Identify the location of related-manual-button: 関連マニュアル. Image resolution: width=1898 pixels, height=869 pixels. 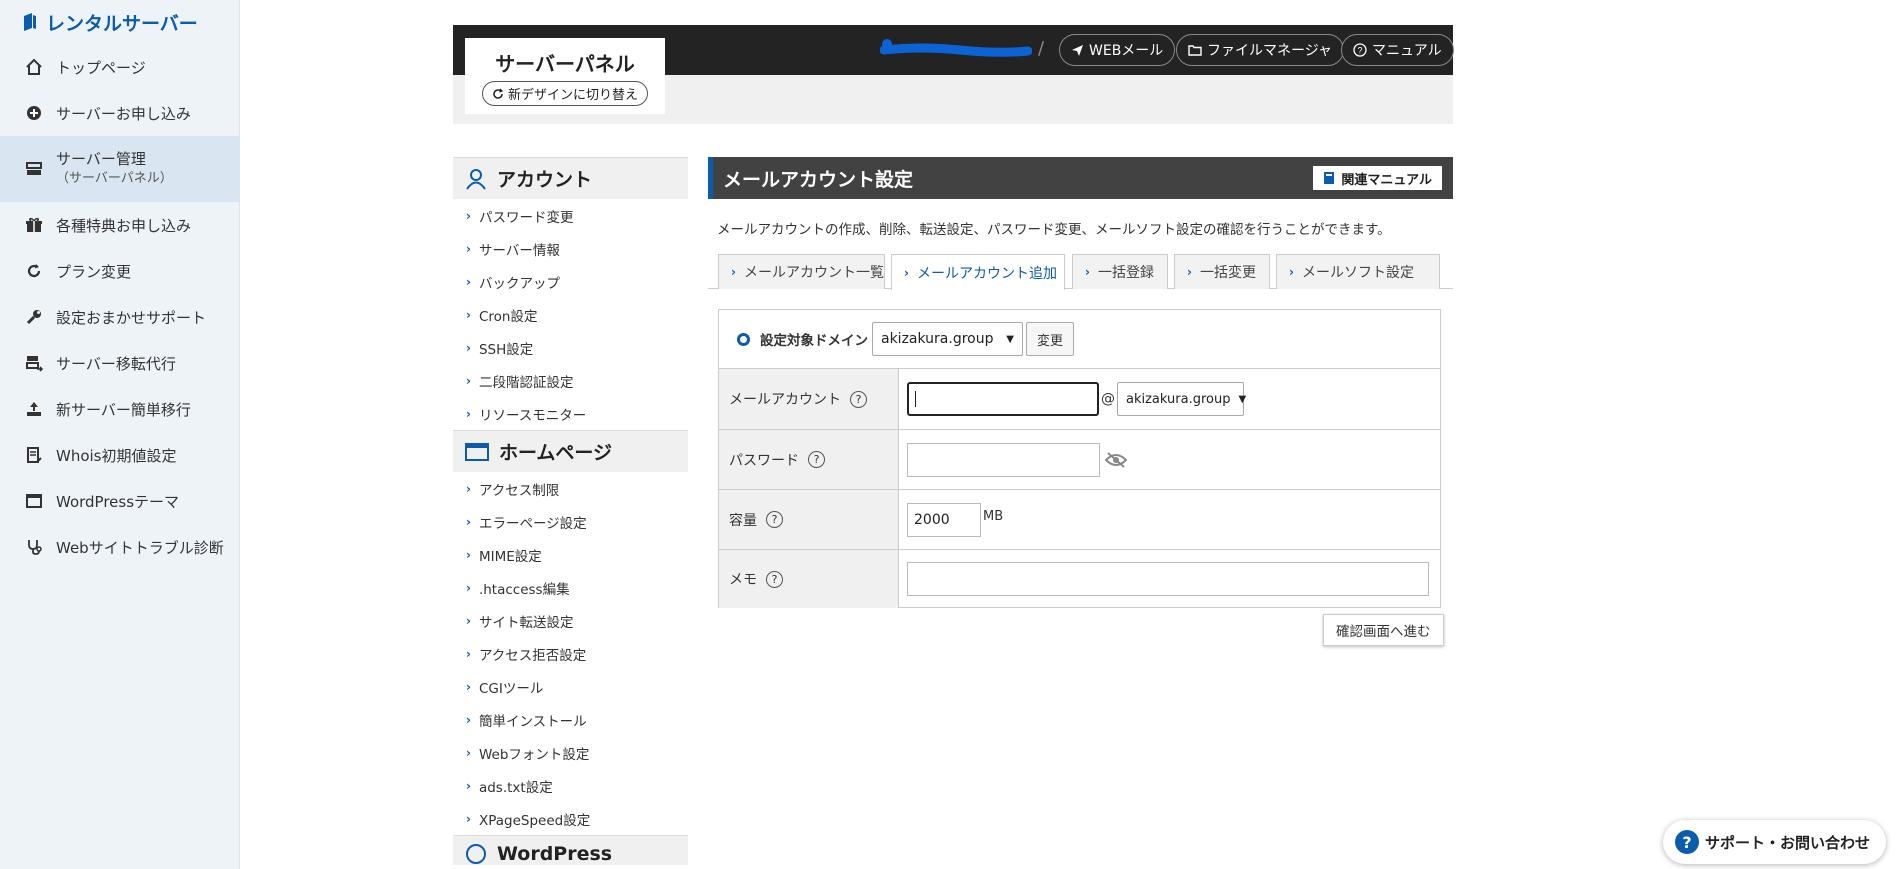
(1377, 178).